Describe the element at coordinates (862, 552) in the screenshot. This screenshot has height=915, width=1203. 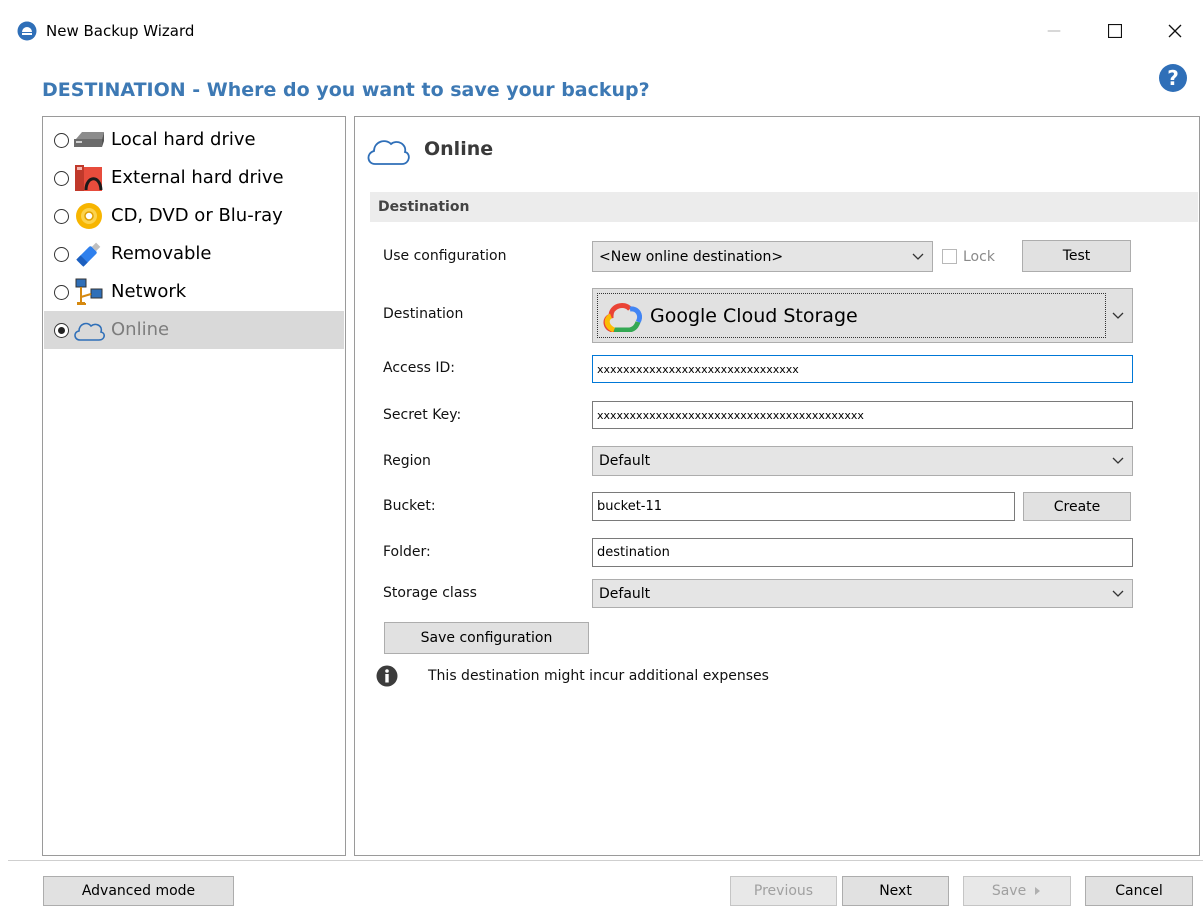
I see `folder-input: destination` at that location.